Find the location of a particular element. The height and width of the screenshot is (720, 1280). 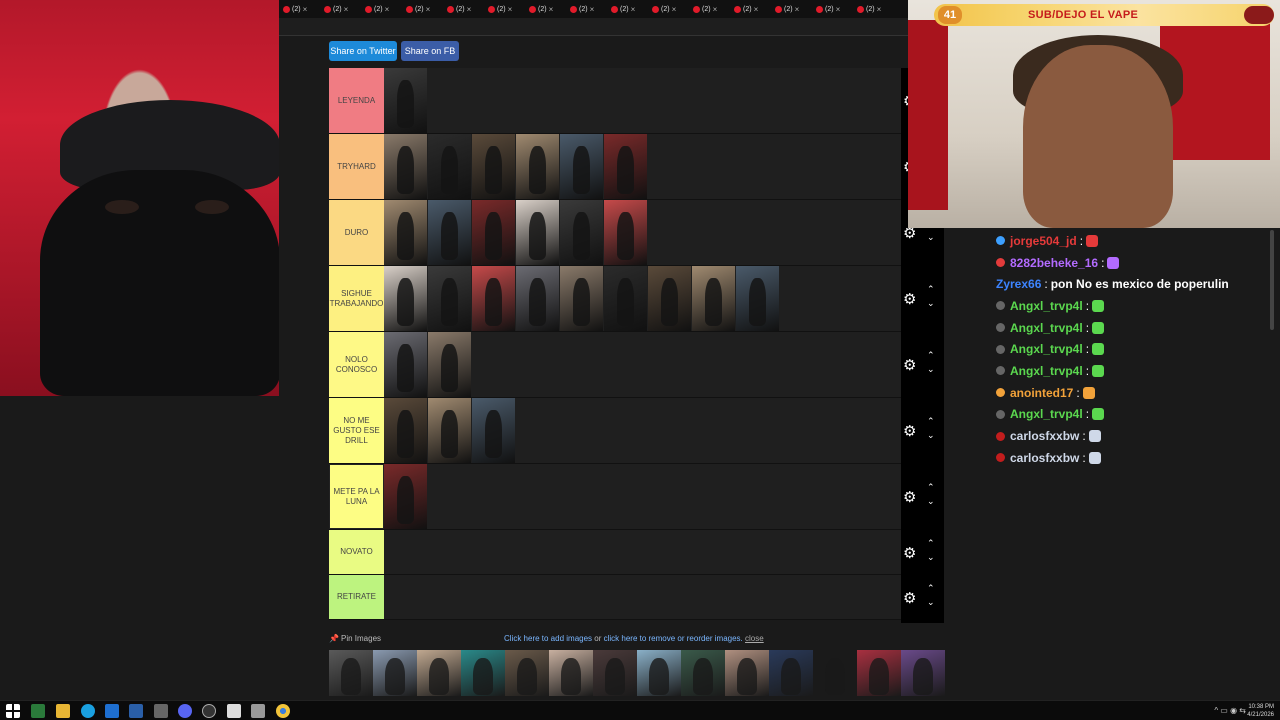

tier-label: NOVATO is located at coordinates (356, 552).